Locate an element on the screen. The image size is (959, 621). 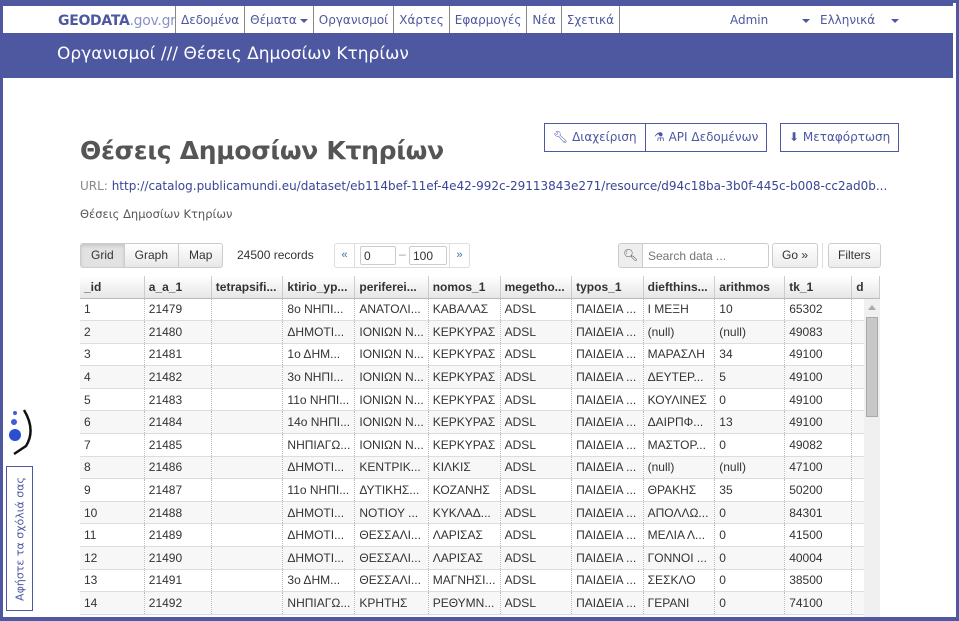
manage-button: 🔧︎ Διαχείριση is located at coordinates (595, 137).